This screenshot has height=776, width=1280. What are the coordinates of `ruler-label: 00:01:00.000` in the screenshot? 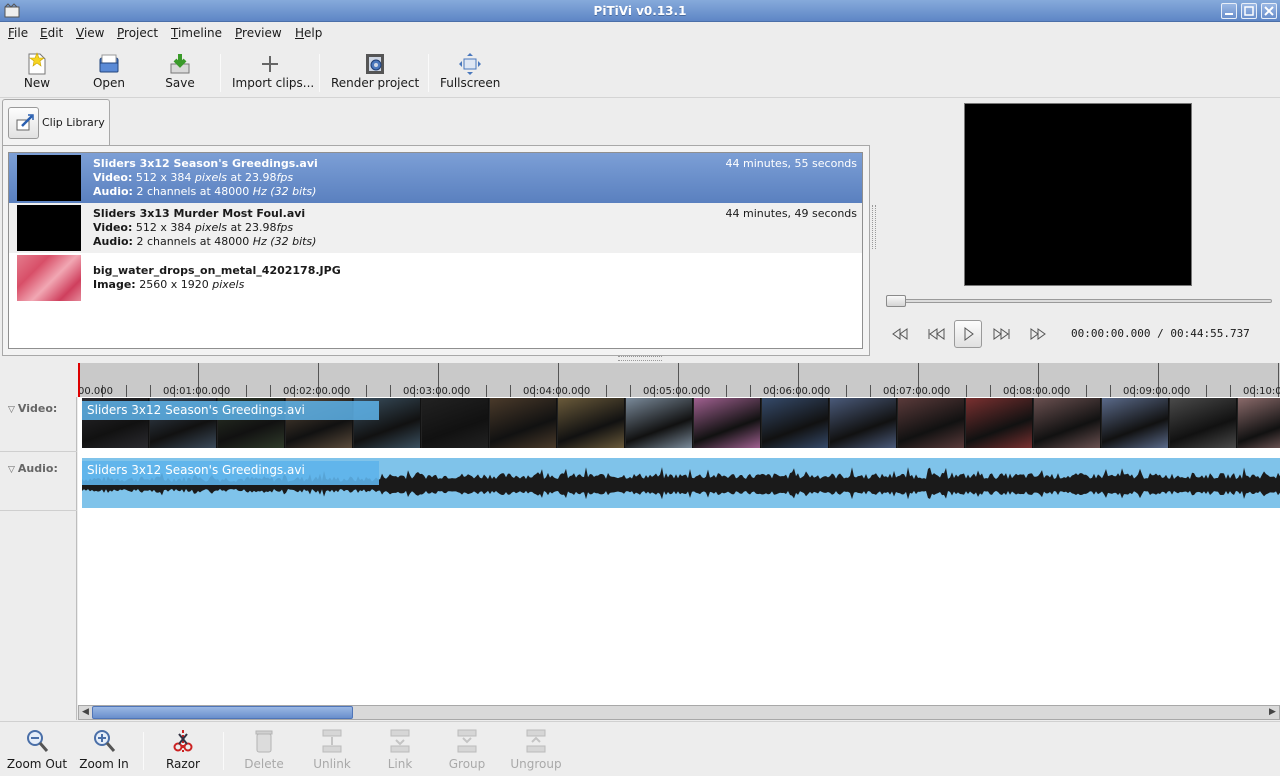 It's located at (197, 391).